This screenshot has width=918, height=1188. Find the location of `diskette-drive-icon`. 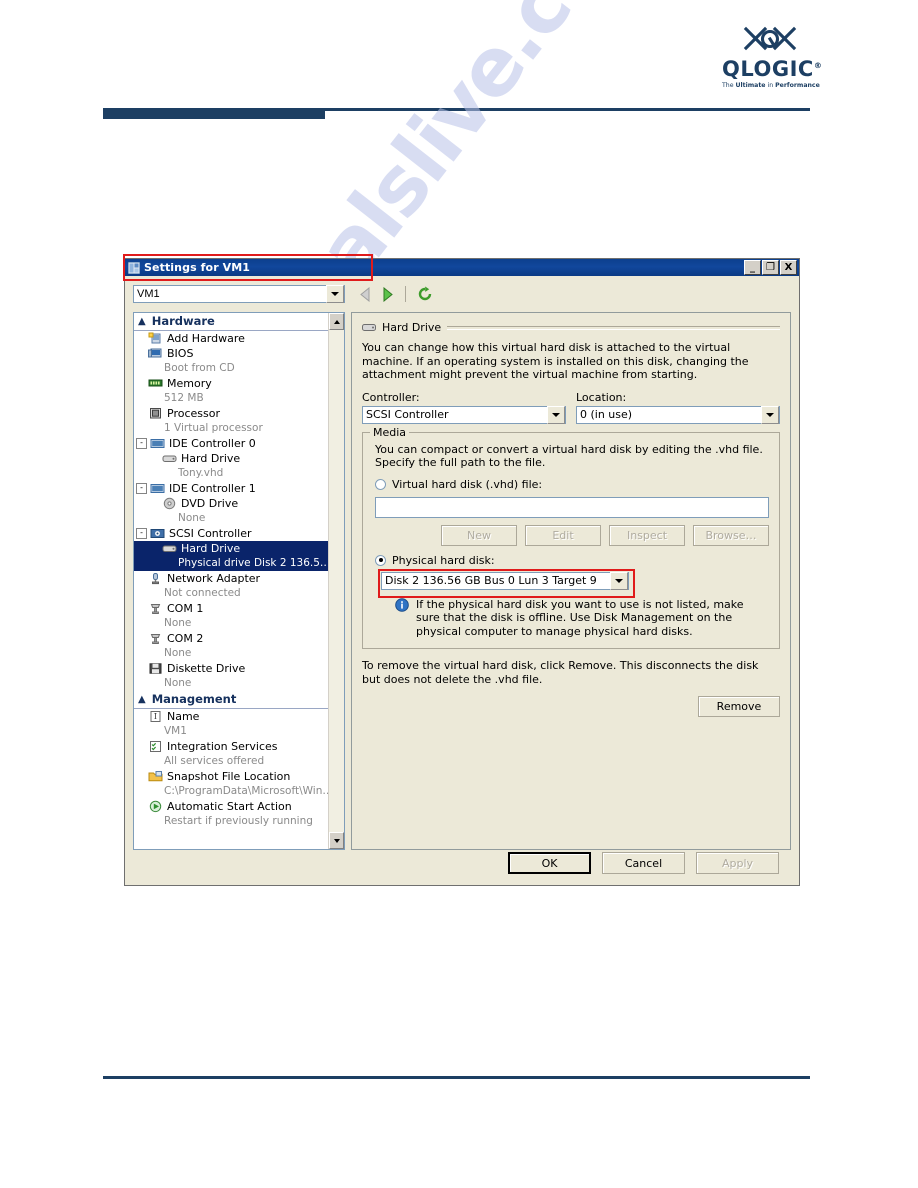

diskette-drive-icon is located at coordinates (155, 668).